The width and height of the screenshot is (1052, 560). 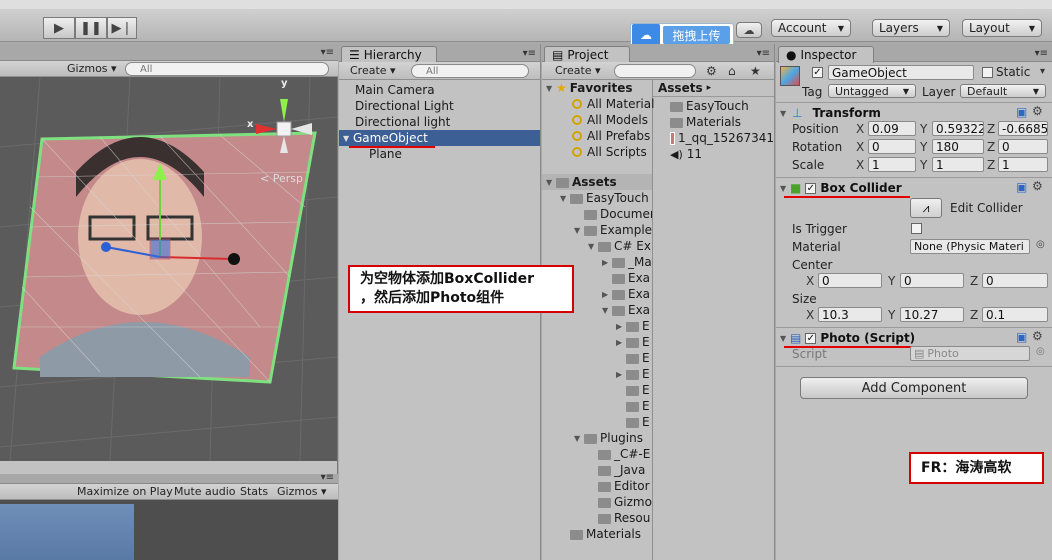 What do you see at coordinates (958, 128) in the screenshot?
I see `position-y-input: 0.59322` at bounding box center [958, 128].